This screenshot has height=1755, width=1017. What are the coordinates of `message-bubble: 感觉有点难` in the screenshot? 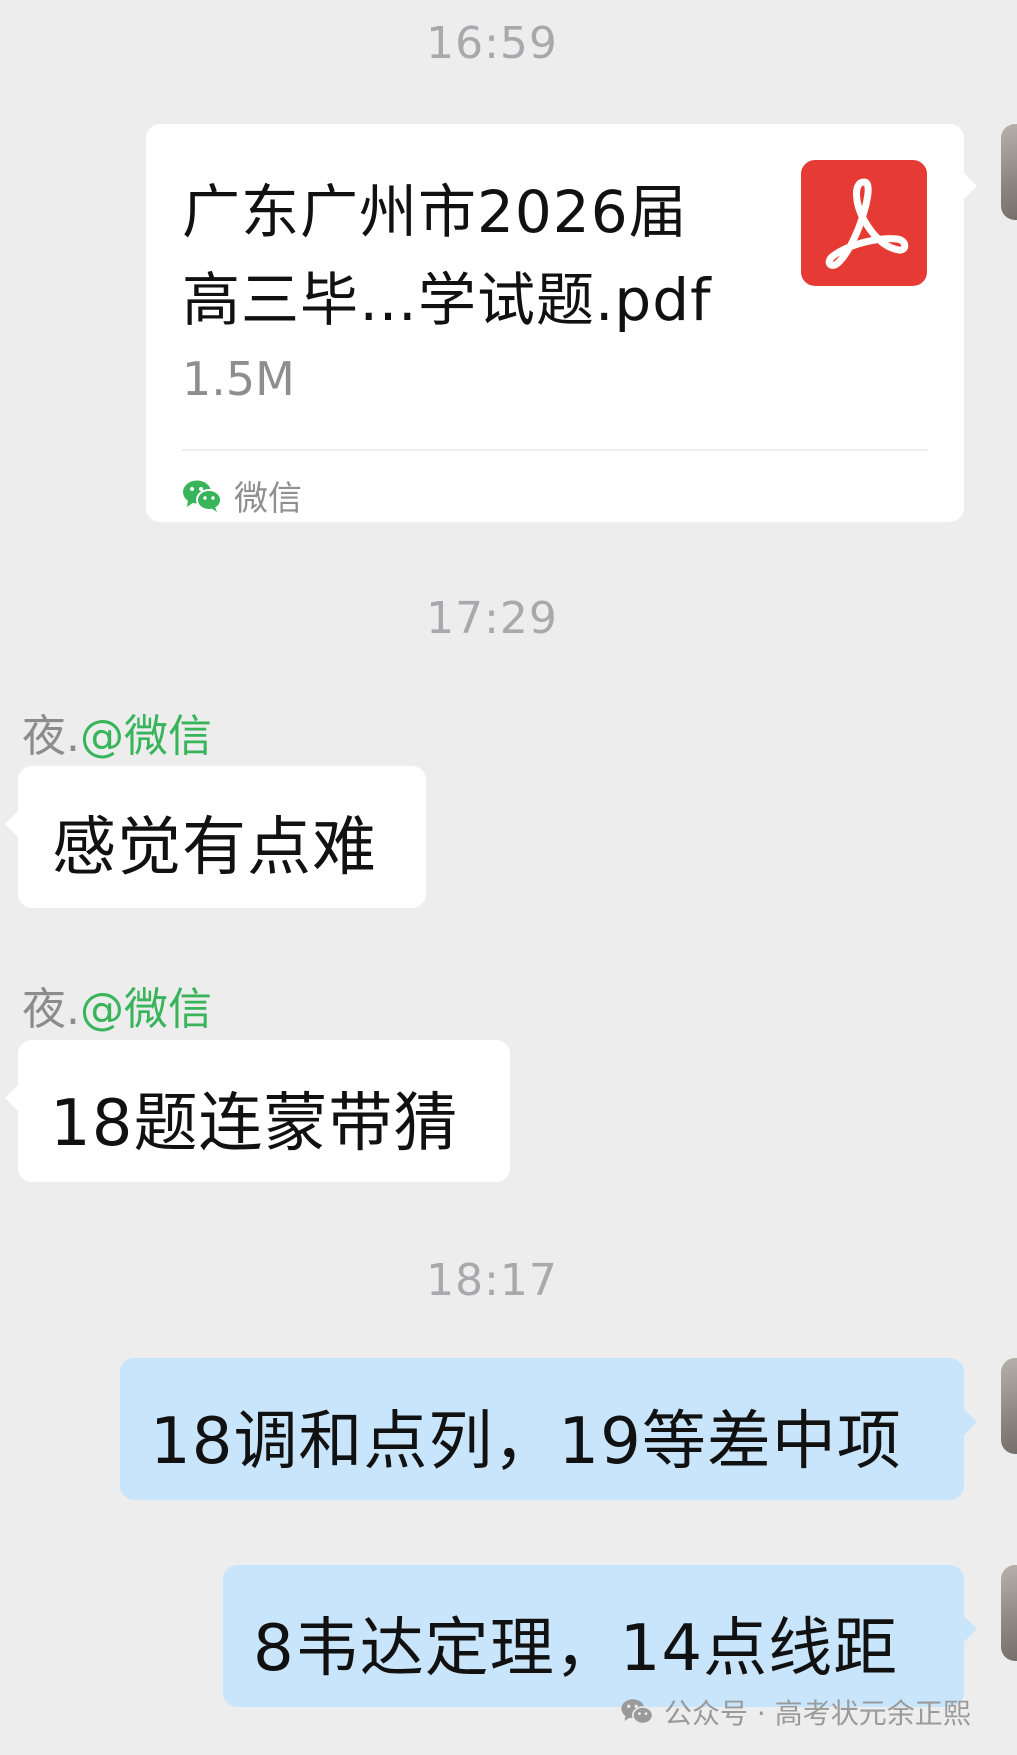 It's located at (215, 837).